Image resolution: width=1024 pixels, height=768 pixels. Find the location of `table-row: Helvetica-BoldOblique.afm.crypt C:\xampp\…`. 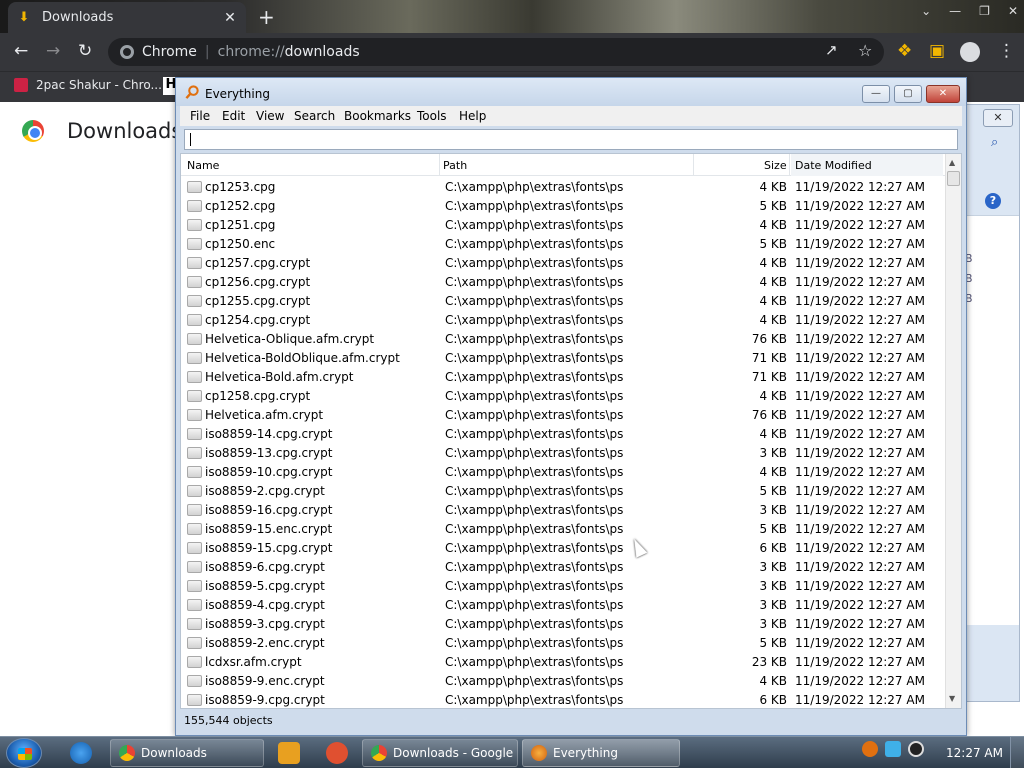

table-row: Helvetica-BoldOblique.afm.crypt C:\xampp\… is located at coordinates (563, 358).